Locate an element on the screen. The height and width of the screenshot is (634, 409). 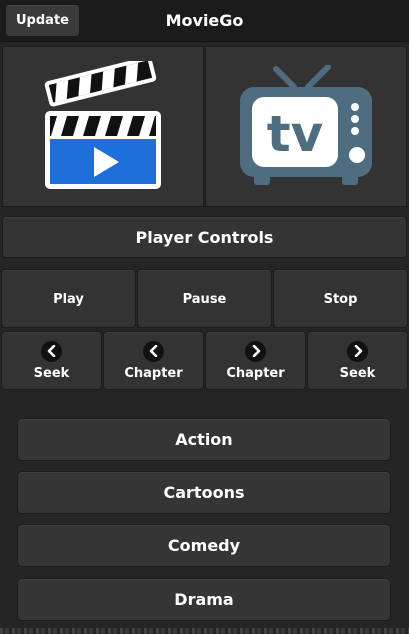
seek-forward-button: Seek is located at coordinates (357, 360).